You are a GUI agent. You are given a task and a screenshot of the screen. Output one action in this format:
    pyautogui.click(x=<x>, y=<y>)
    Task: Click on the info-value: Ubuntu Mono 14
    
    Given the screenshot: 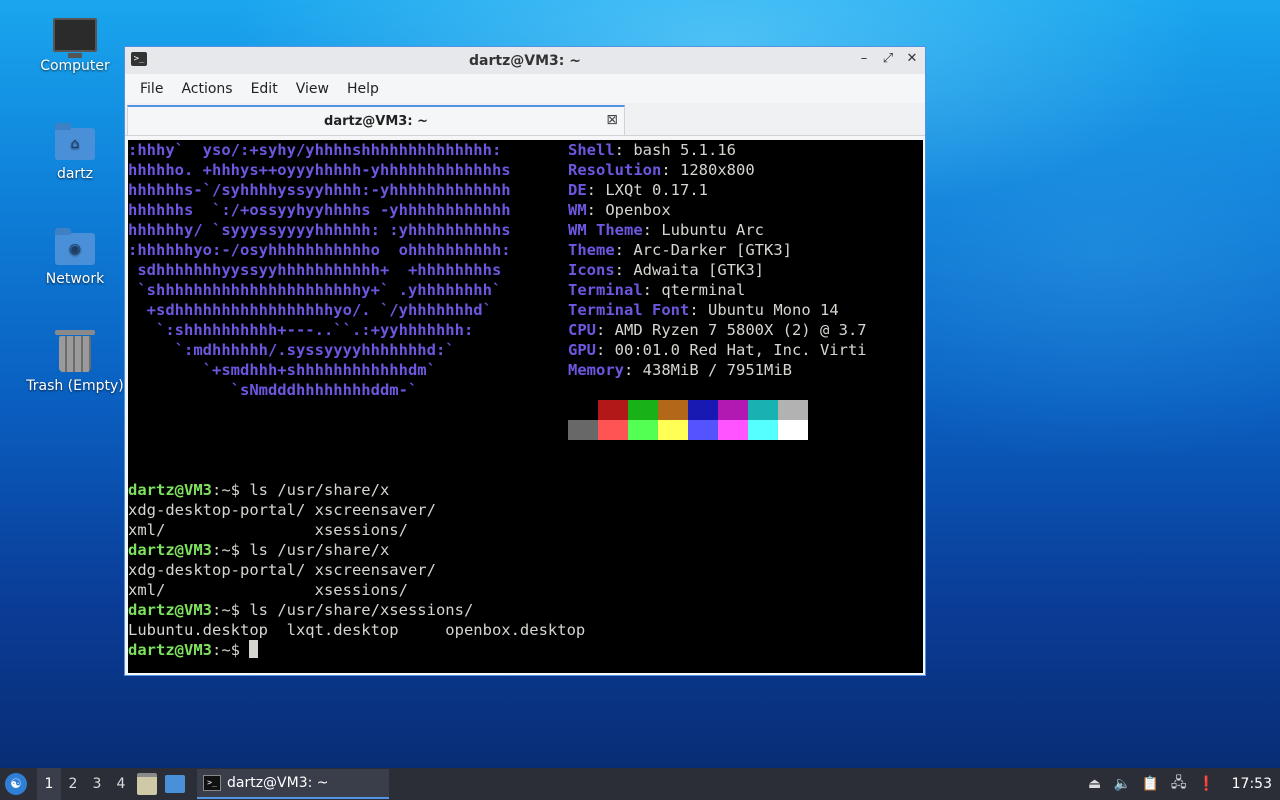 What is the action you would take?
    pyautogui.click(x=773, y=310)
    